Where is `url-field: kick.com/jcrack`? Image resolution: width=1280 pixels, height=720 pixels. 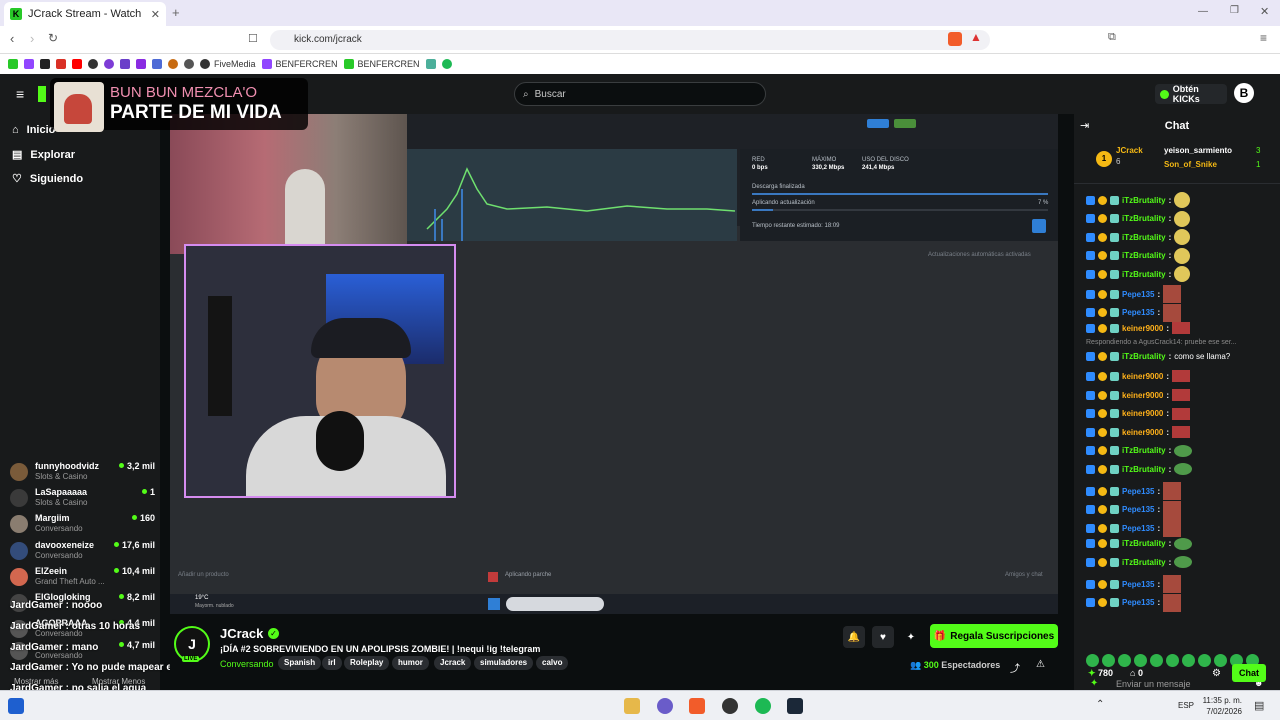
url-field: kick.com/jcrack is located at coordinates (630, 40).